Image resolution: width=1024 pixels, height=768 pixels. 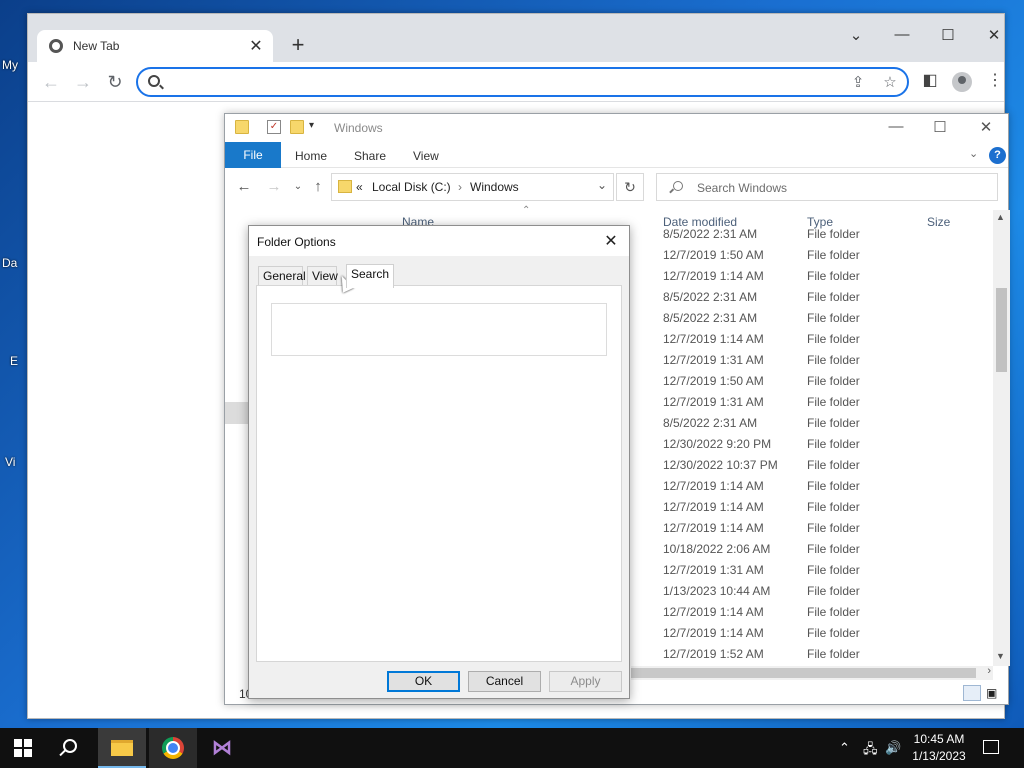 I want to click on expand-ribbon-chevron-icon: ⌄, so click(x=973, y=153).